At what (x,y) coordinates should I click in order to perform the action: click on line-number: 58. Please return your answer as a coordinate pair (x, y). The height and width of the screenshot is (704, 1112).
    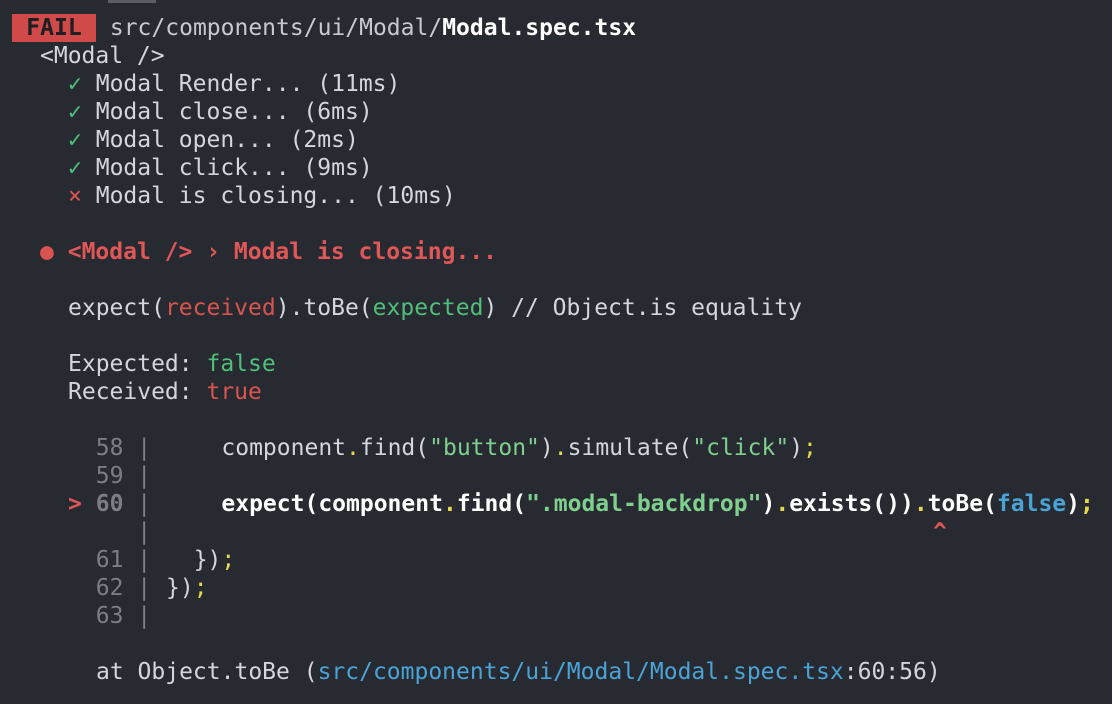
    Looking at the image, I should click on (109, 448).